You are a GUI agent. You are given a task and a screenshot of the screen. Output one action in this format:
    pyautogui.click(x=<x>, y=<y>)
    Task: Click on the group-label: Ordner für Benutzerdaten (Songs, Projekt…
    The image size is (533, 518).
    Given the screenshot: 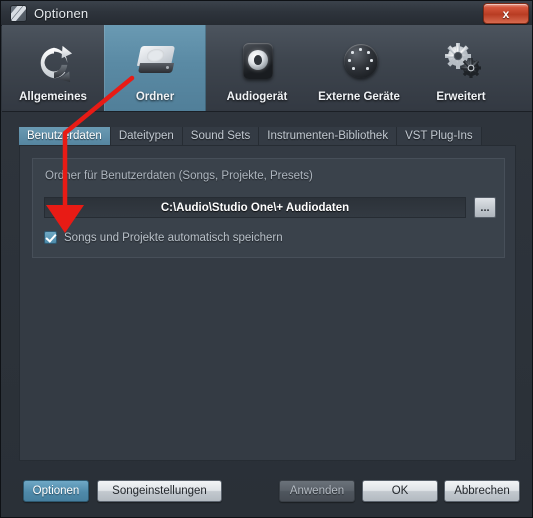 What is the action you would take?
    pyautogui.click(x=179, y=176)
    